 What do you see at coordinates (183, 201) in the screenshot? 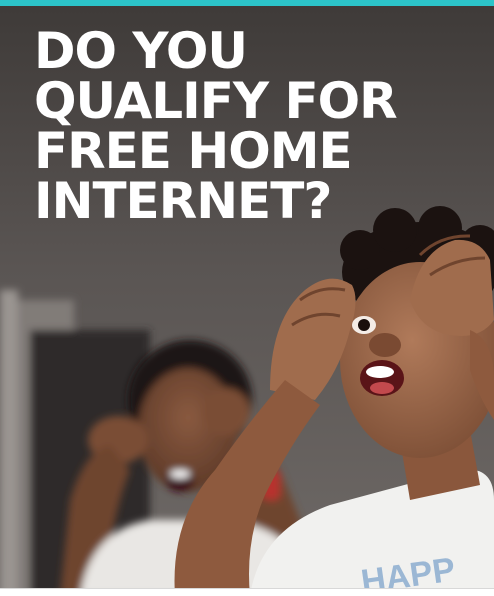
I see `headline-line-4: INTERNET?` at bounding box center [183, 201].